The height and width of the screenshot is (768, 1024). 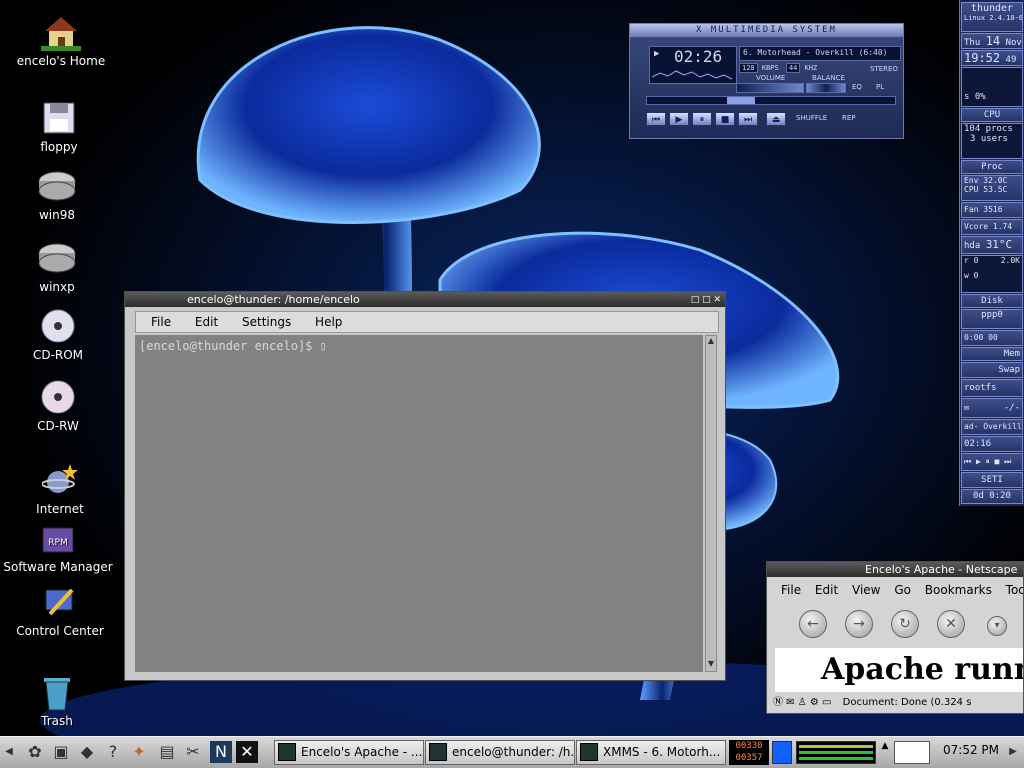 I want to click on cdrw-icon, so click(x=58, y=397).